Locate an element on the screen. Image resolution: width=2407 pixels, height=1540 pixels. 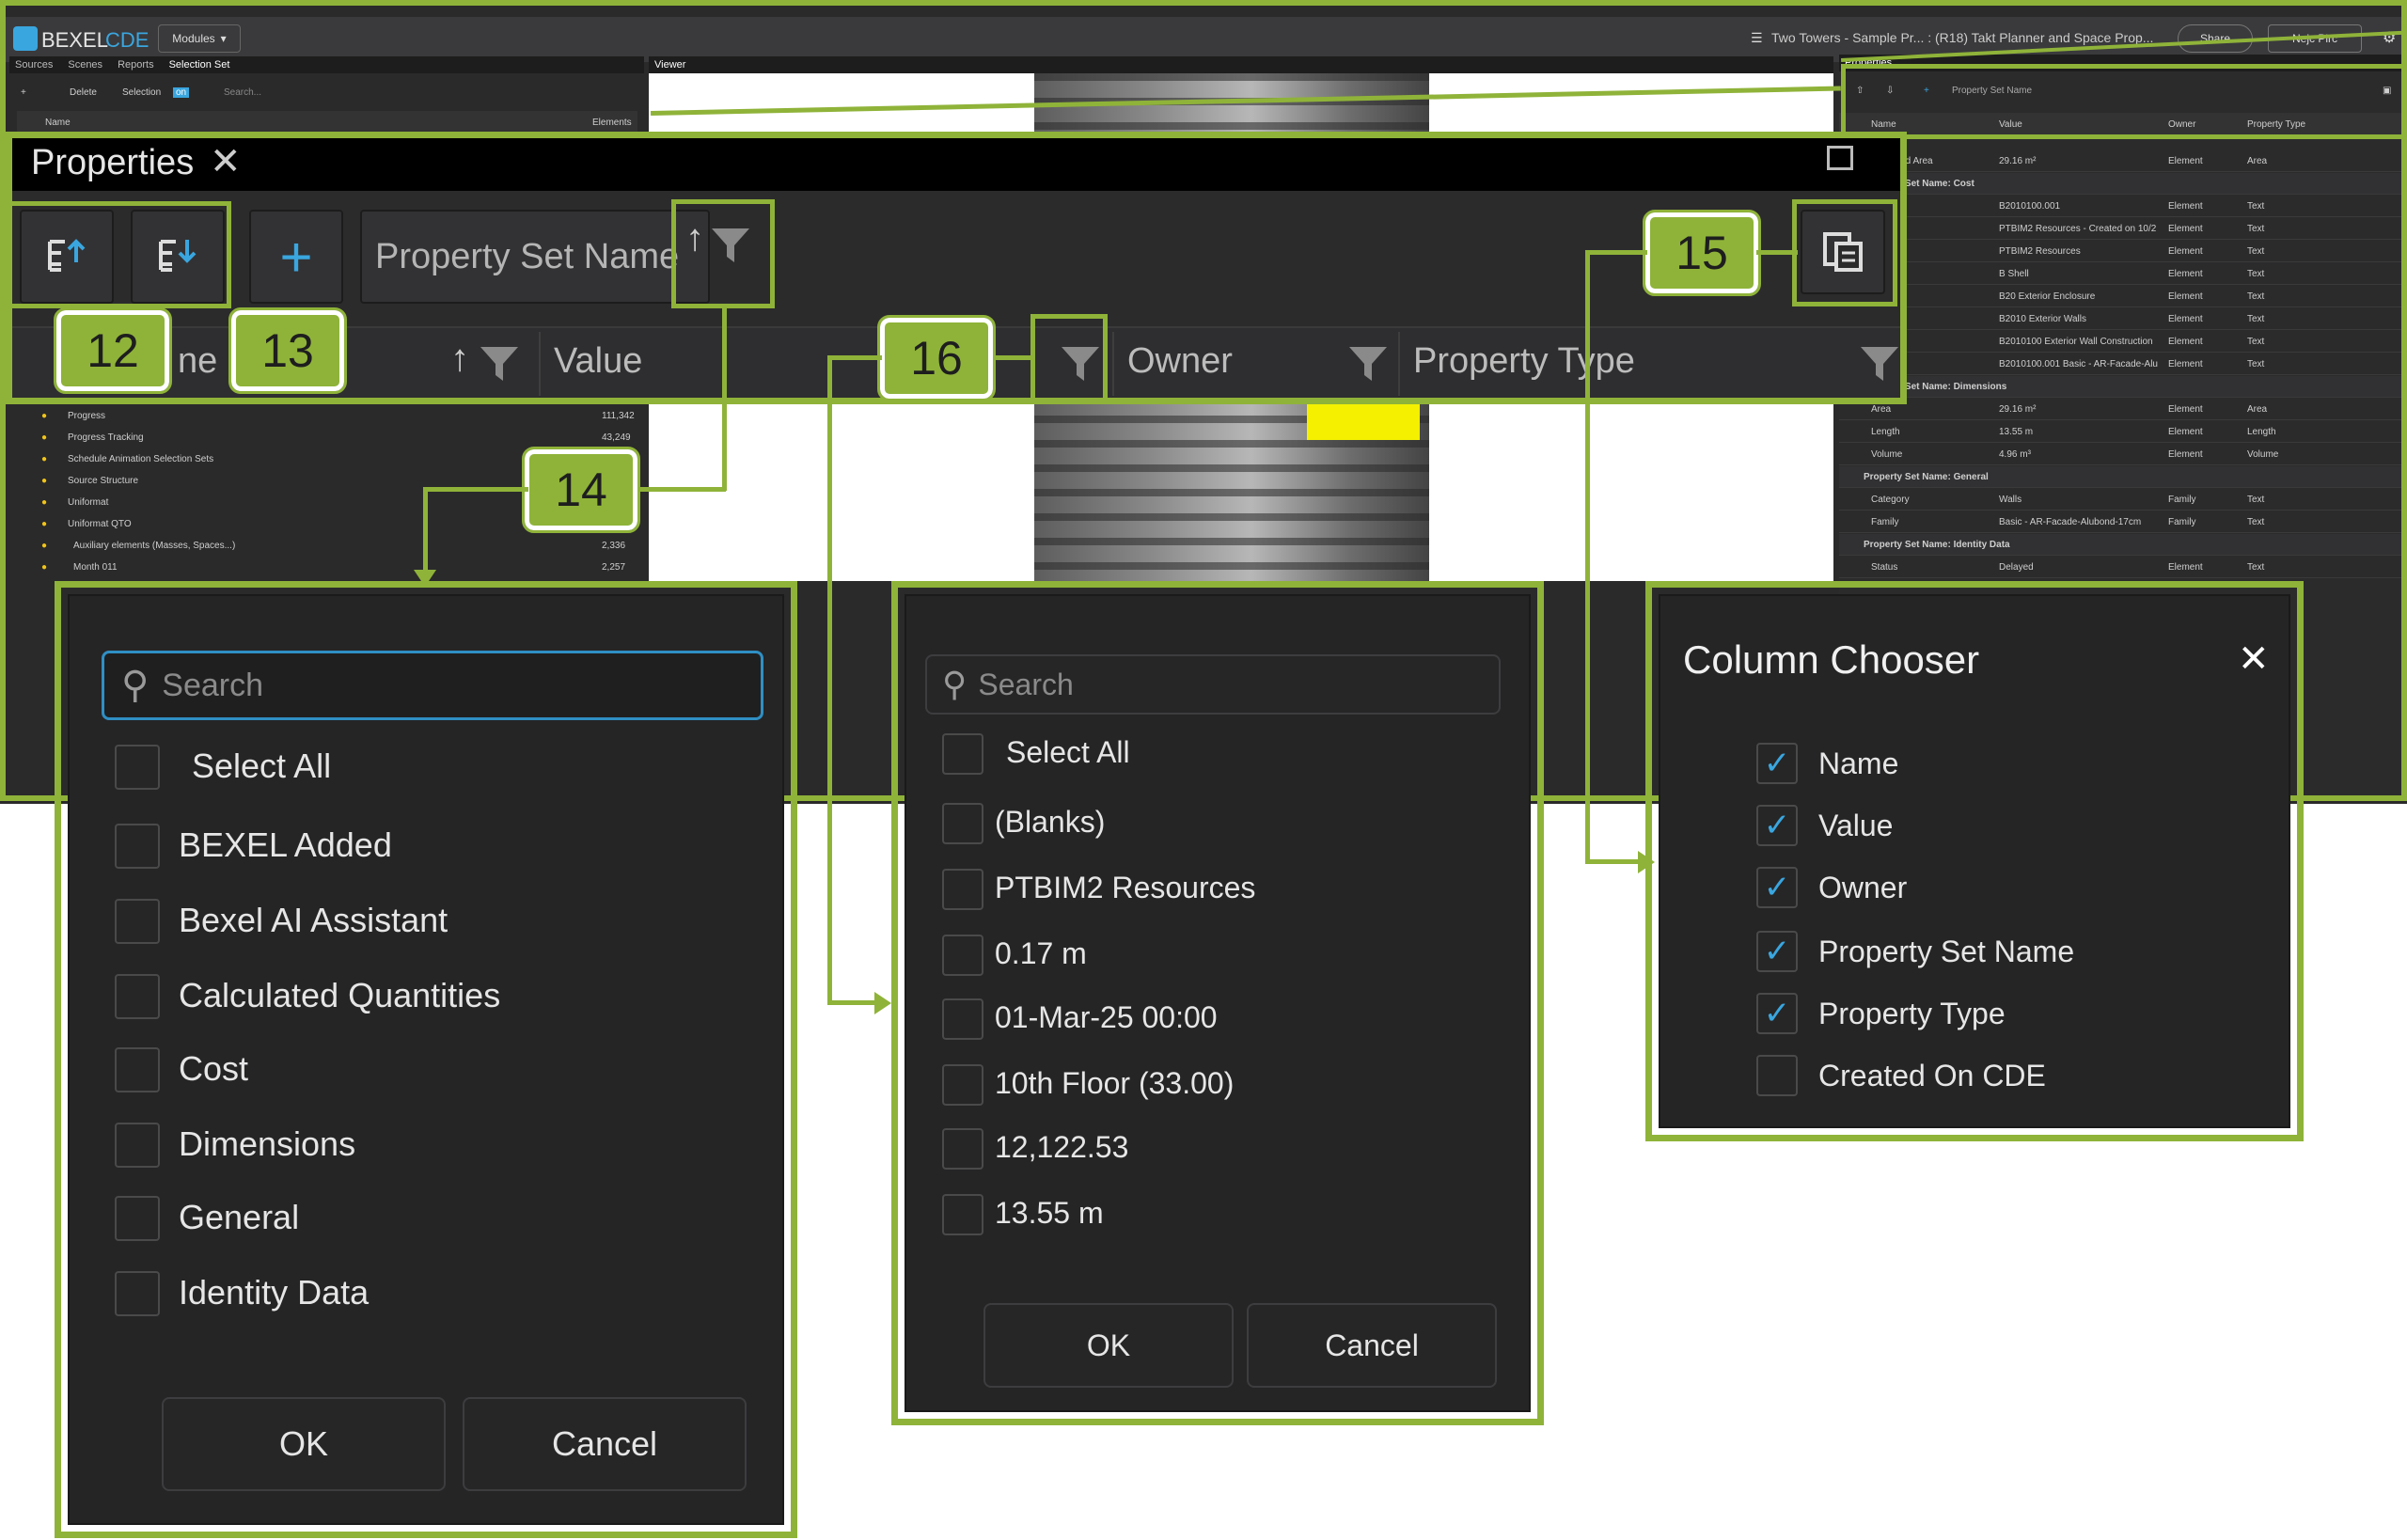
value-ok-button: OK is located at coordinates (1108, 1345).